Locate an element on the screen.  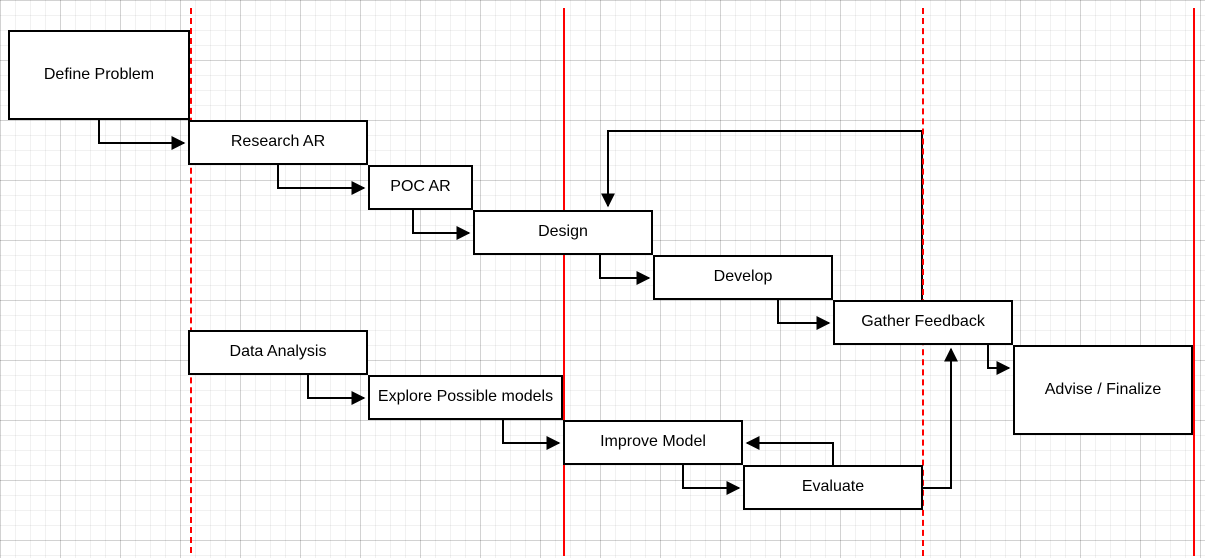
task-box-evaluate: Evaluate is located at coordinates (833, 487).